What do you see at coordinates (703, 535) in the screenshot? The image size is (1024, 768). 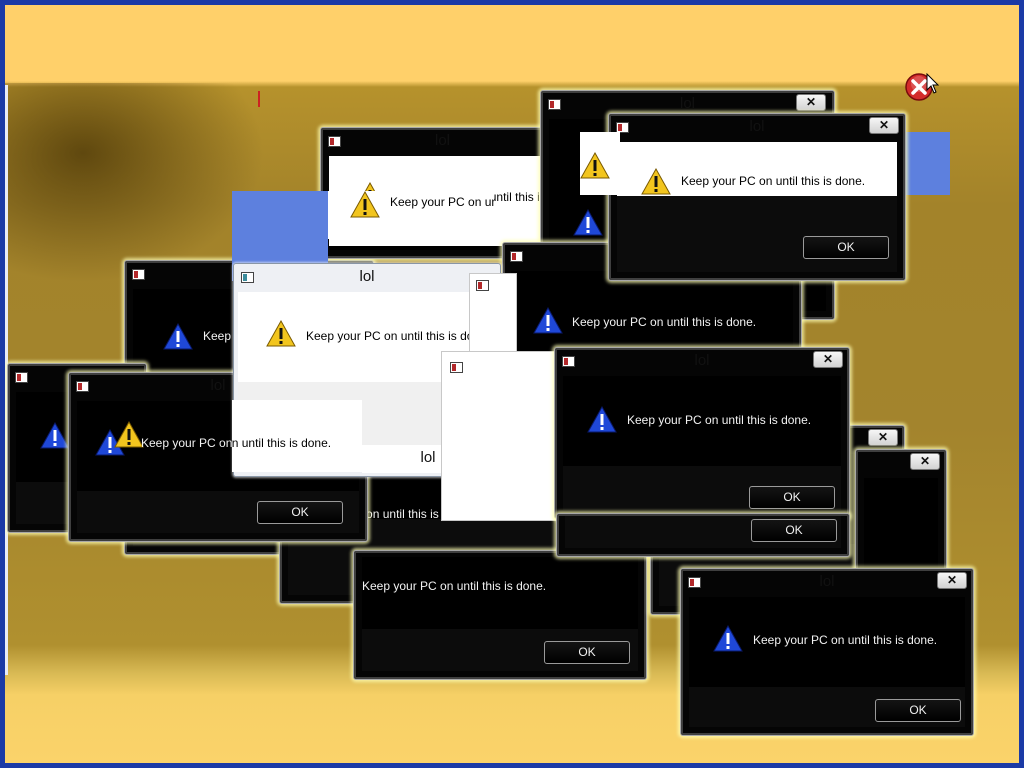 I see `message-dialog: OK` at bounding box center [703, 535].